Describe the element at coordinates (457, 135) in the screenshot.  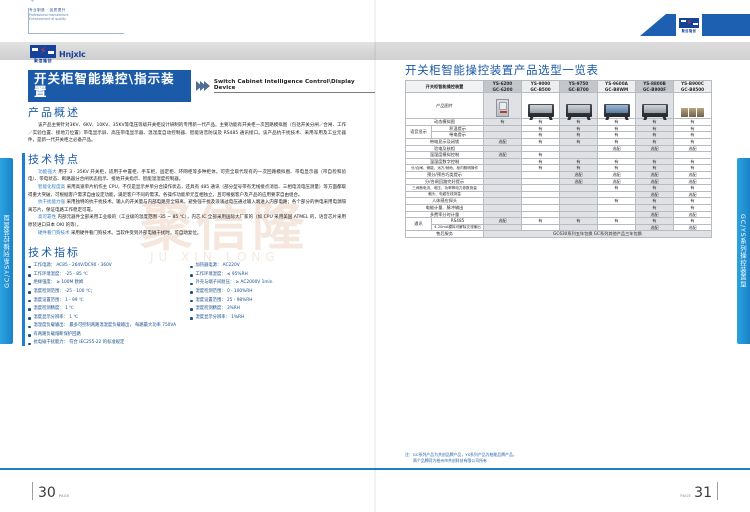
I see `row-label: 带电提示` at that location.